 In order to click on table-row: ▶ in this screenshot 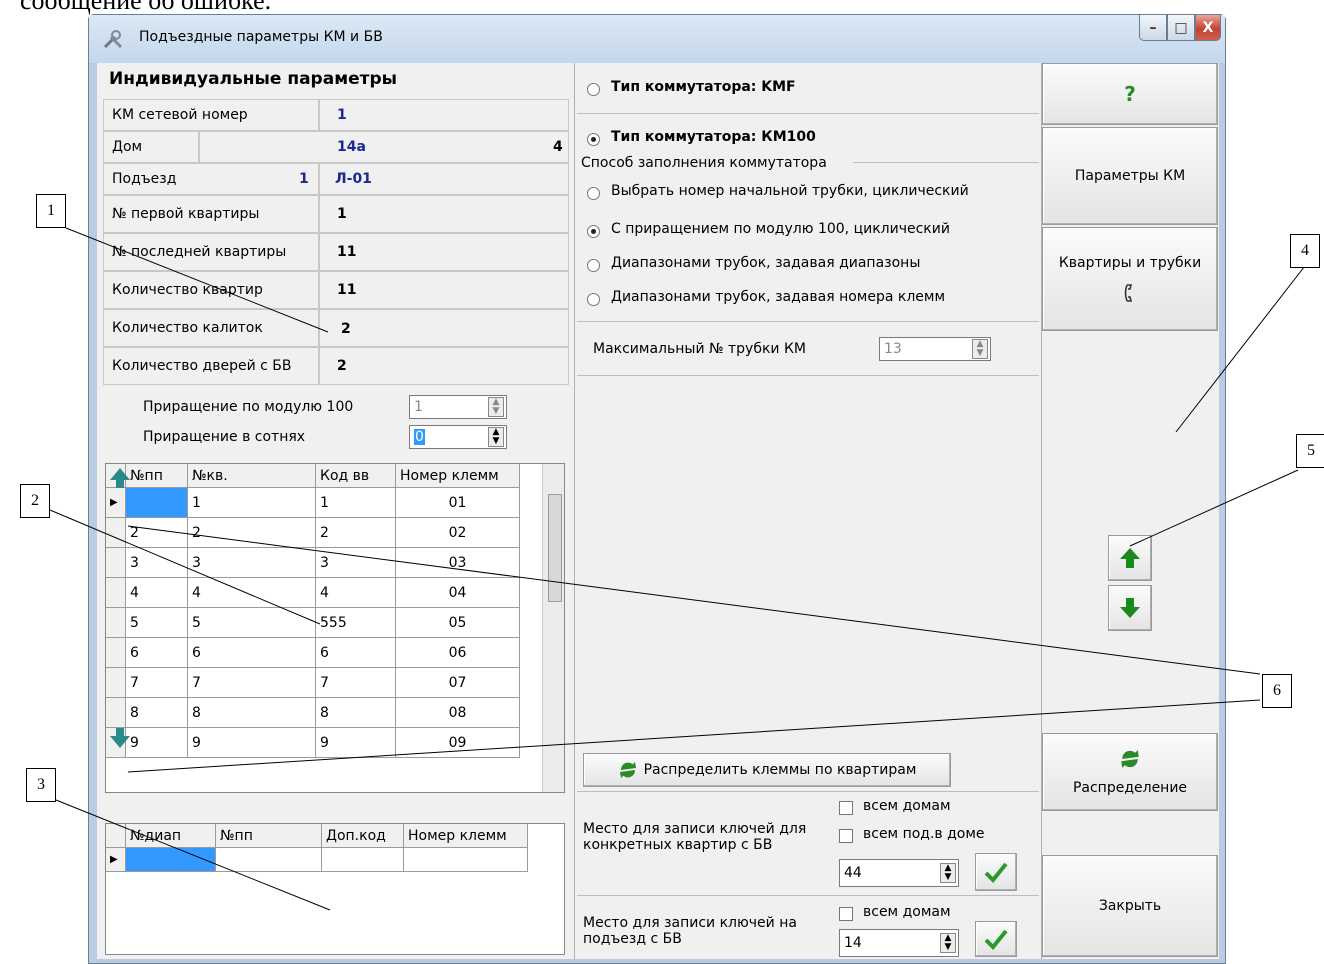, I will do `click(317, 860)`.